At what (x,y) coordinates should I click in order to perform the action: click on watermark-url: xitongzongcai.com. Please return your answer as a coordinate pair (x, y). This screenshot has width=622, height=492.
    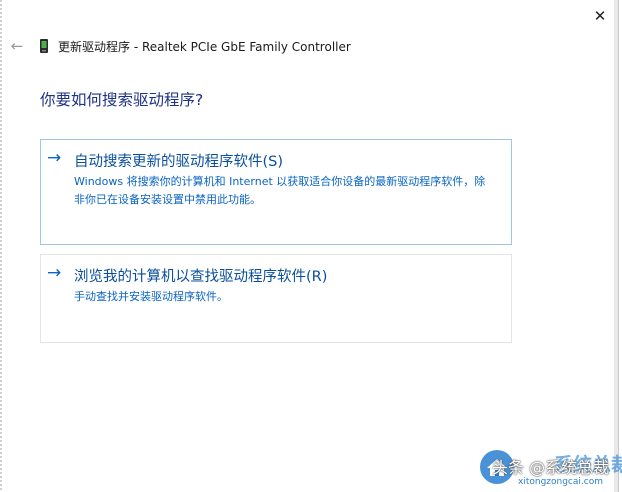
    Looking at the image, I should click on (560, 482).